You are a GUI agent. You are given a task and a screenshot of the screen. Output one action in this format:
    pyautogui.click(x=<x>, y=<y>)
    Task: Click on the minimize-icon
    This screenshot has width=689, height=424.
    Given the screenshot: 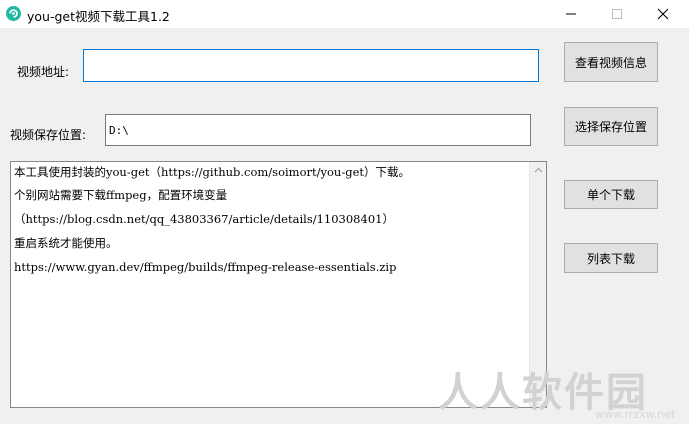 What is the action you would take?
    pyautogui.click(x=571, y=14)
    